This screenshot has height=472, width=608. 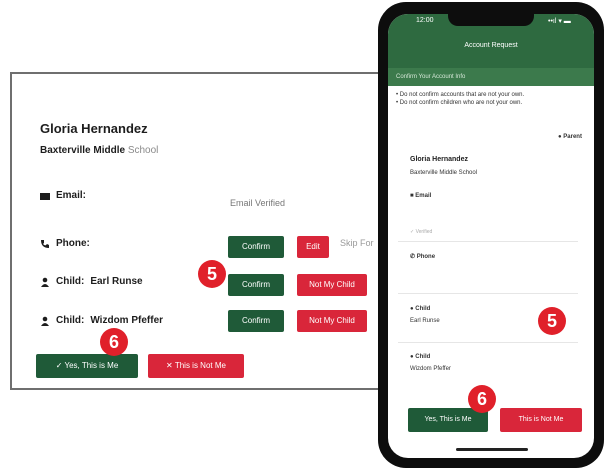 What do you see at coordinates (421, 232) in the screenshot?
I see `phone-email-verified: ✓ Verified` at bounding box center [421, 232].